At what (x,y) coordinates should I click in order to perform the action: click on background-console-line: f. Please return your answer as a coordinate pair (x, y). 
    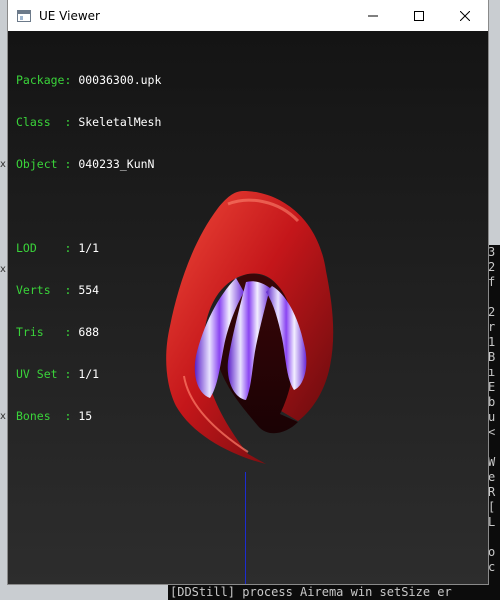
    Looking at the image, I should click on (492, 282).